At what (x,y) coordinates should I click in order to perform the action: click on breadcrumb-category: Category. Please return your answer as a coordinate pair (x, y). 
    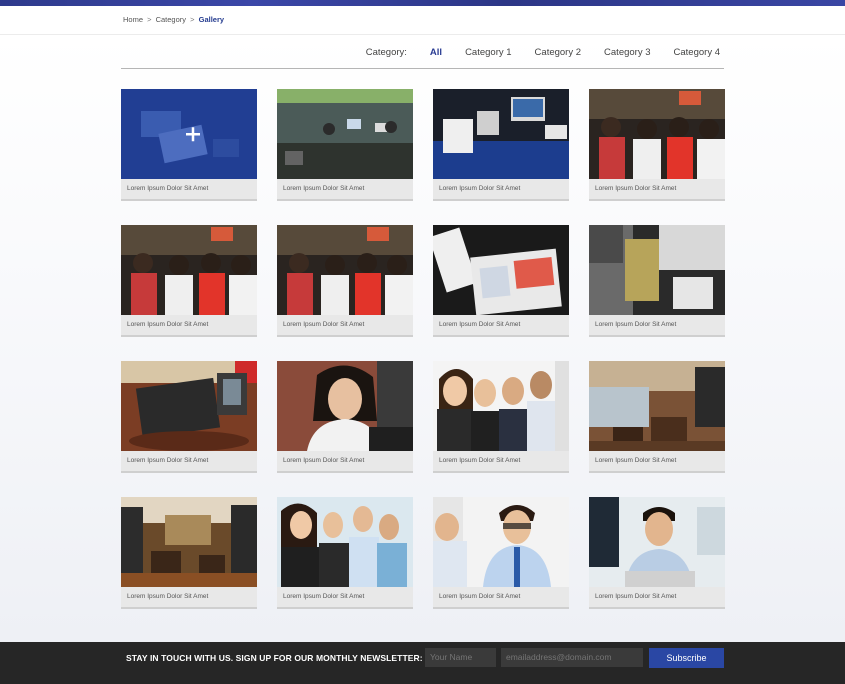
    Looking at the image, I should click on (171, 19).